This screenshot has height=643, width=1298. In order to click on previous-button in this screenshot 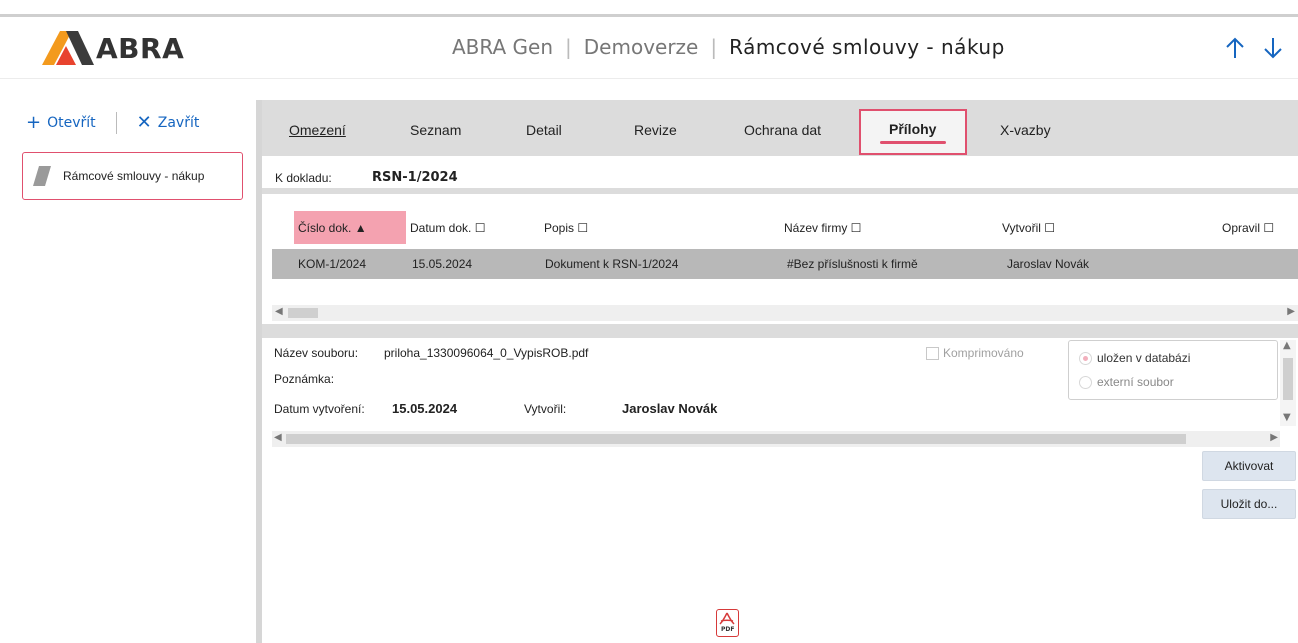, I will do `click(1235, 48)`.